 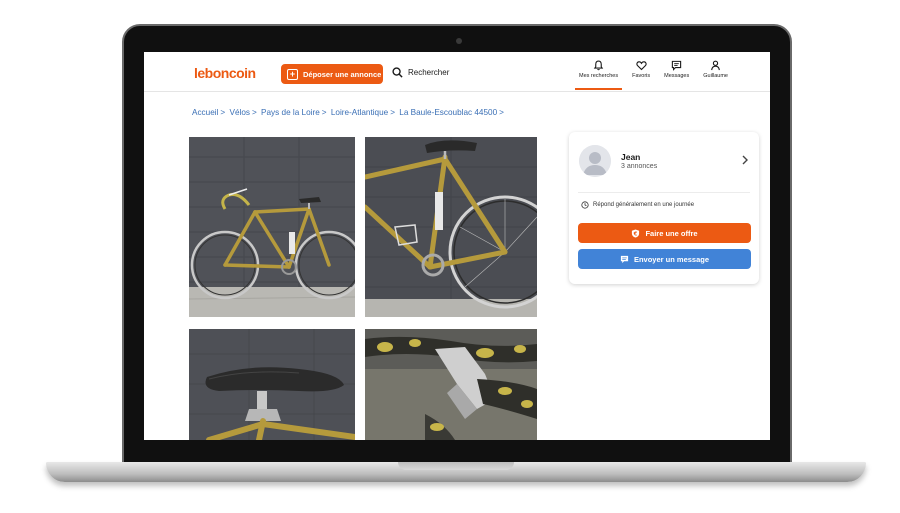 I want to click on send-message-button: Envoyer un message, so click(x=664, y=259).